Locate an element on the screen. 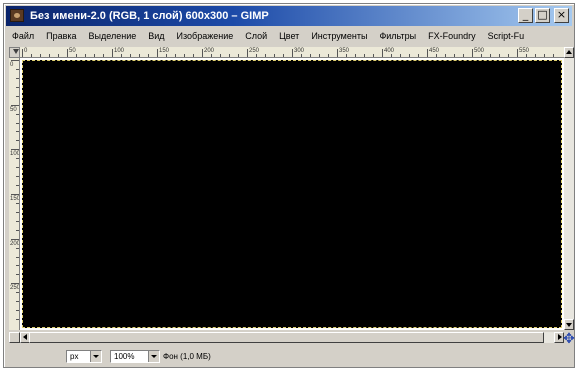 The height and width of the screenshot is (371, 578). menu-colors: Цвет is located at coordinates (289, 36).